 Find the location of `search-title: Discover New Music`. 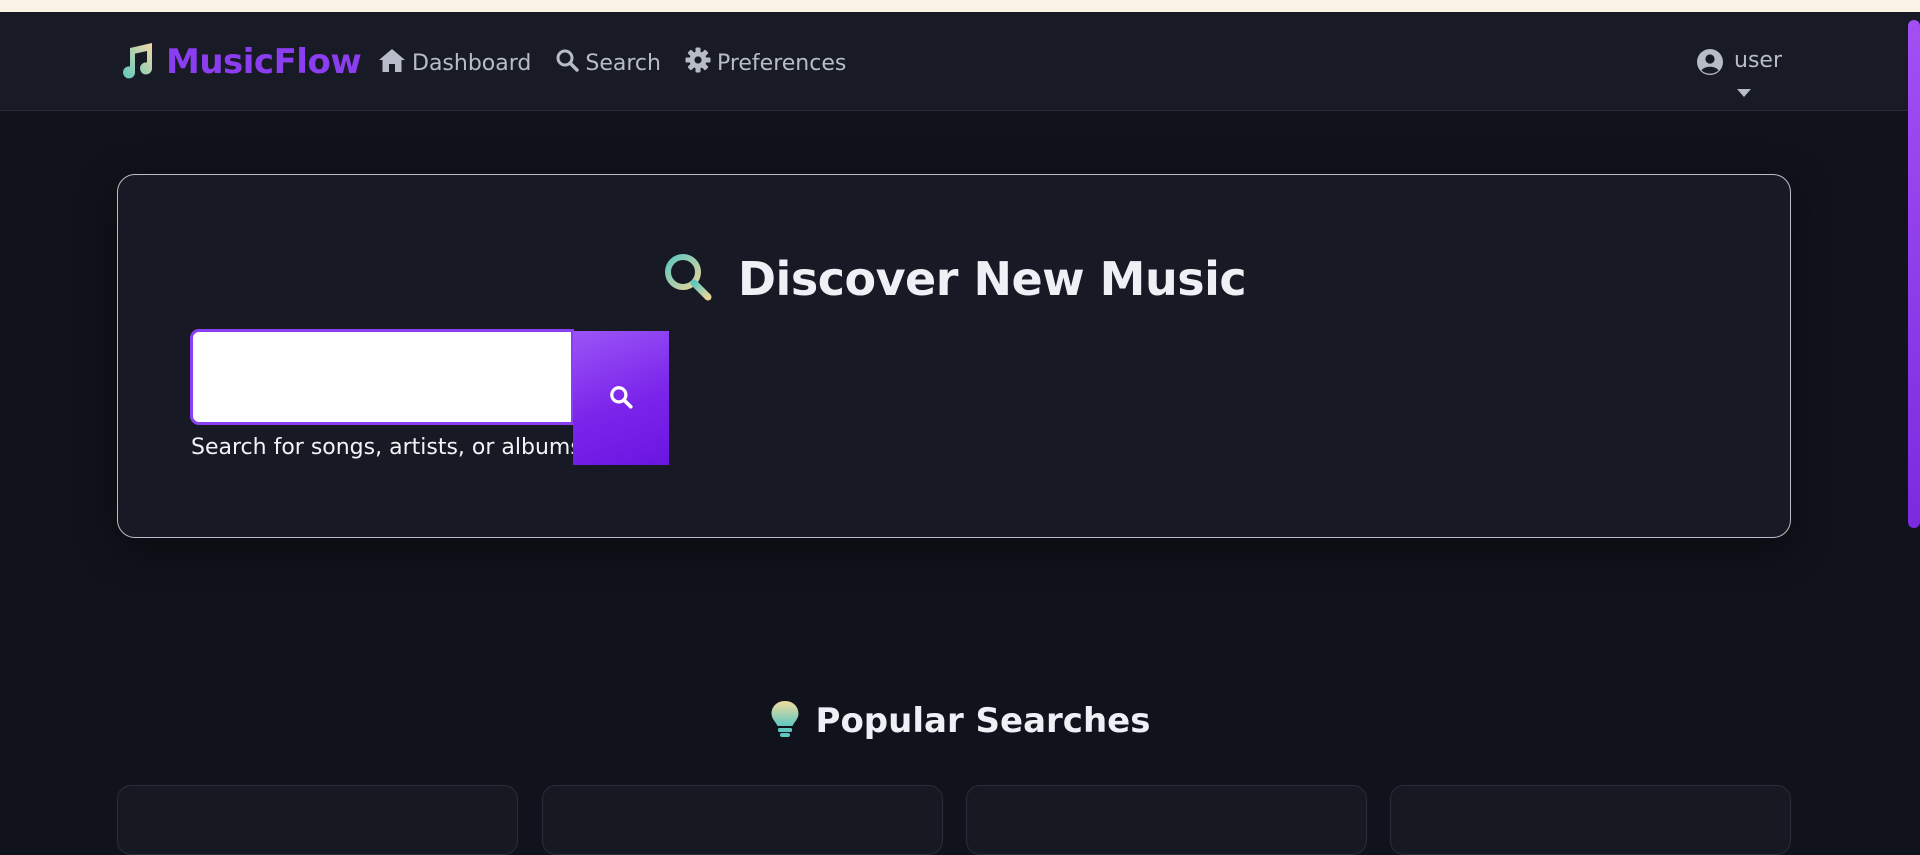

search-title: Discover New Music is located at coordinates (992, 279).